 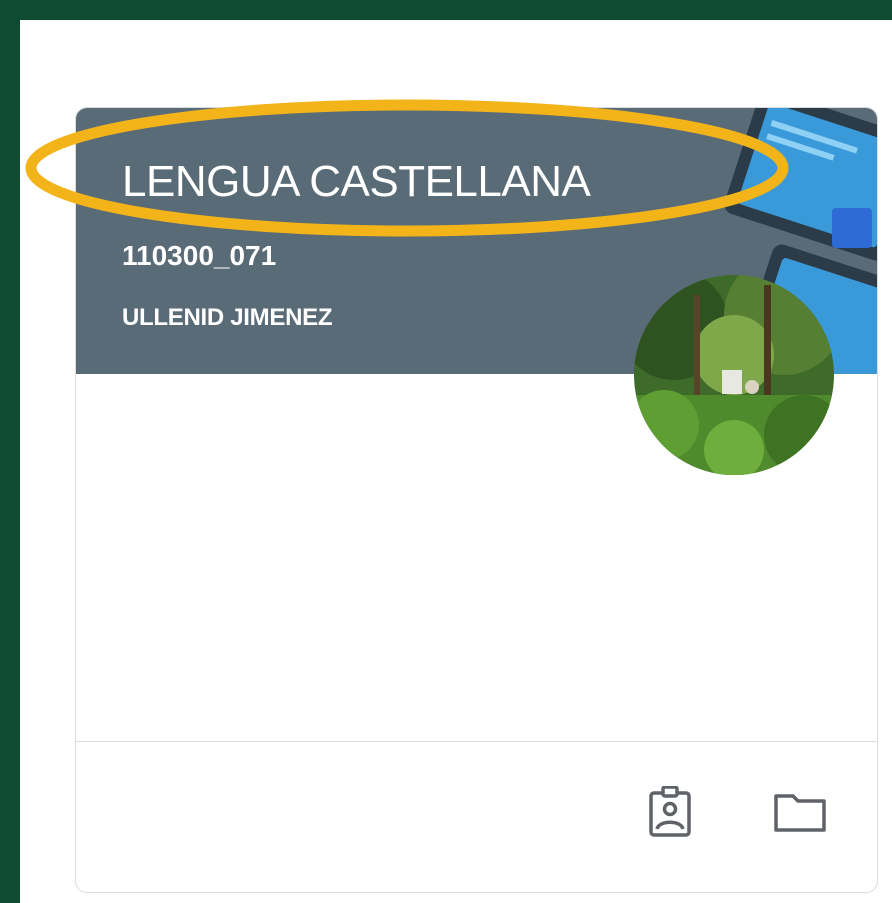 I want to click on class-section: 110300_071, so click(x=242, y=254).